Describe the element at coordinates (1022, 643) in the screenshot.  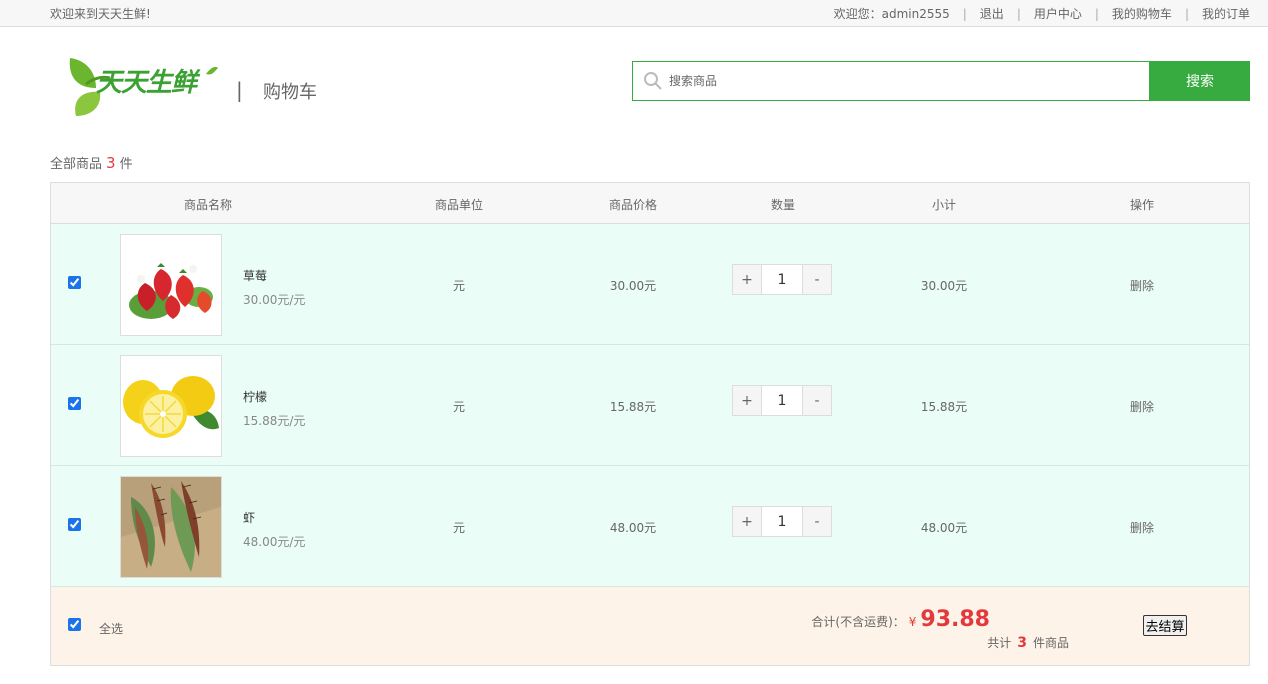
I see `items-count: 3` at that location.